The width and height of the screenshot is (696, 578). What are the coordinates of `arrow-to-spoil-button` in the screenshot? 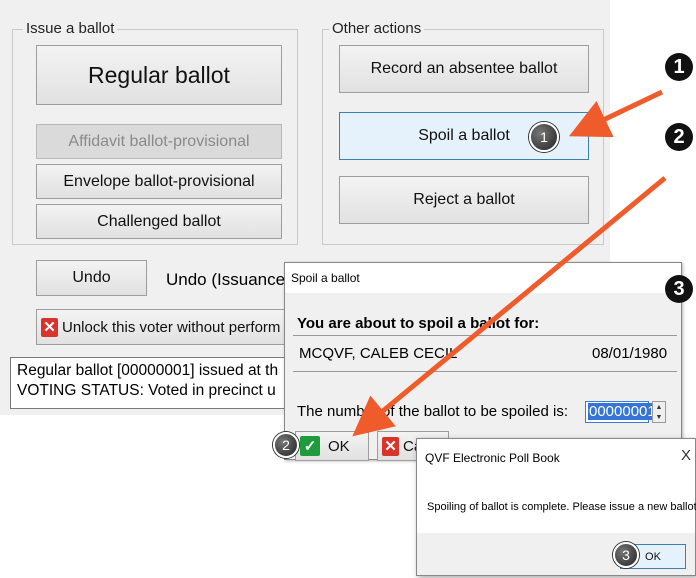 It's located at (616, 113).